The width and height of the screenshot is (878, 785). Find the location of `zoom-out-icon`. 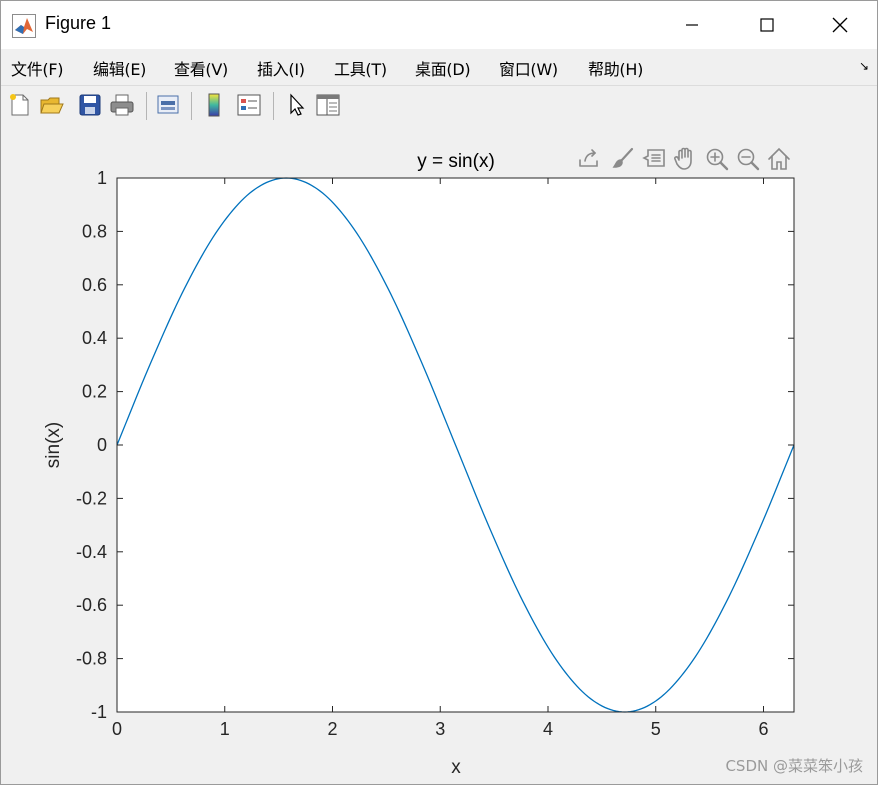

zoom-out-icon is located at coordinates (748, 159).